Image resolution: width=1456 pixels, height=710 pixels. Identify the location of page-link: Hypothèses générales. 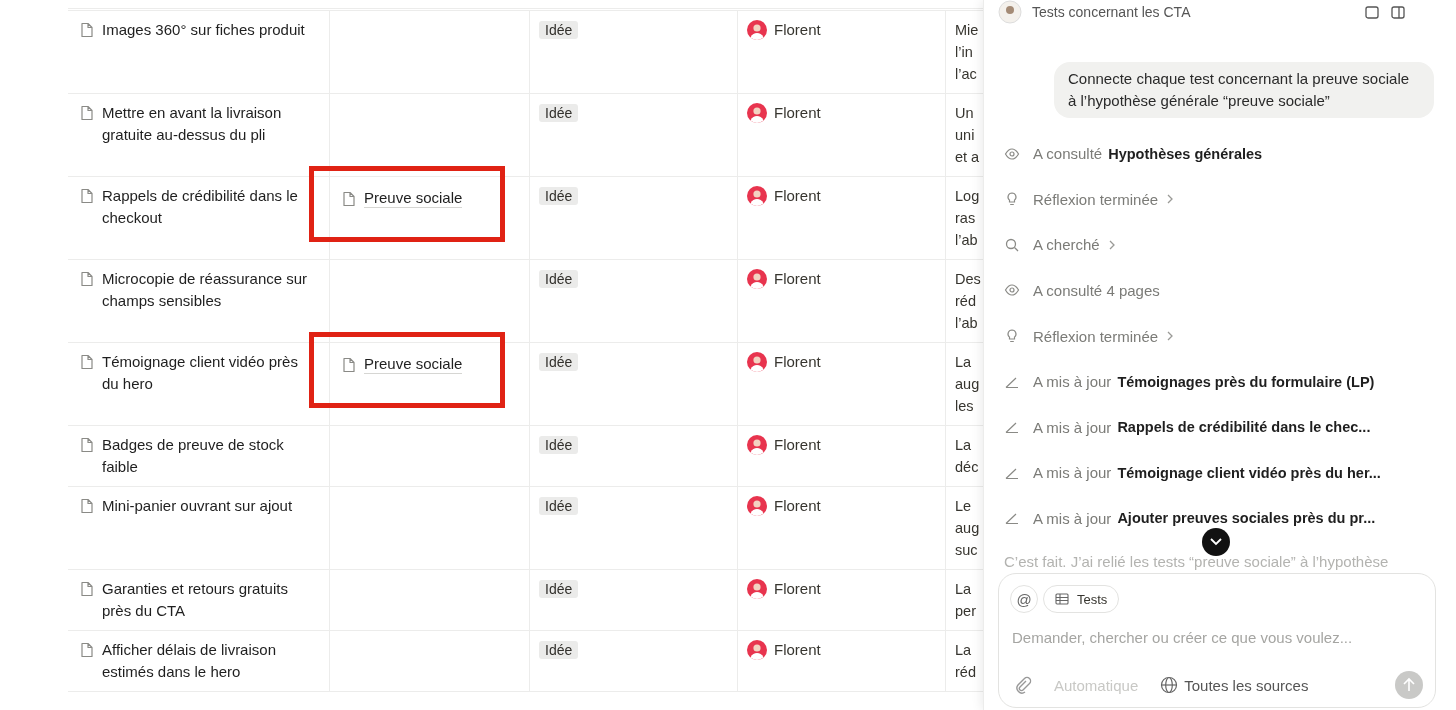
(1185, 153).